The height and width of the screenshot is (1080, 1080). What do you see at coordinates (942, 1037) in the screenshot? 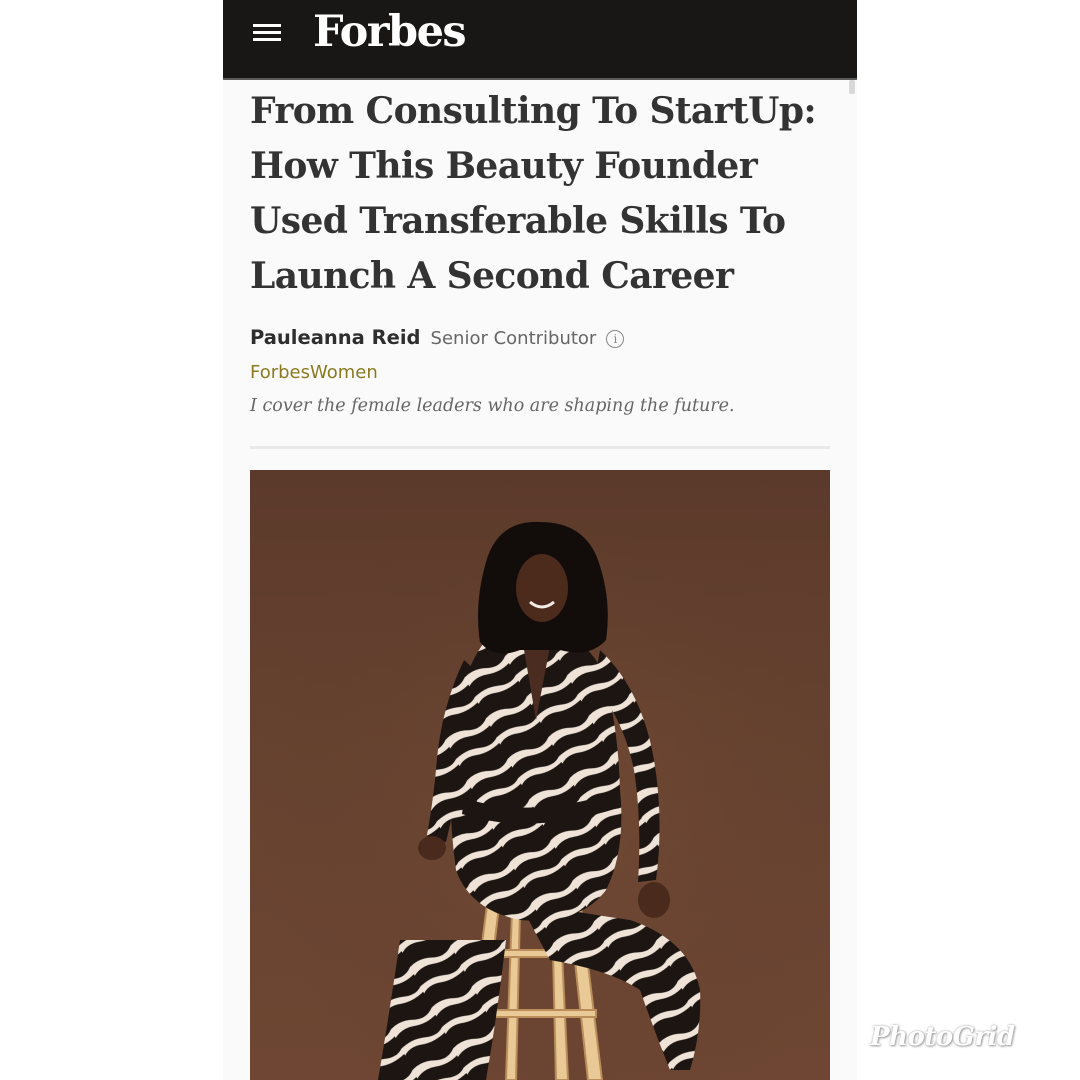
I see `photogrid-watermark: PhotoGrid` at bounding box center [942, 1037].